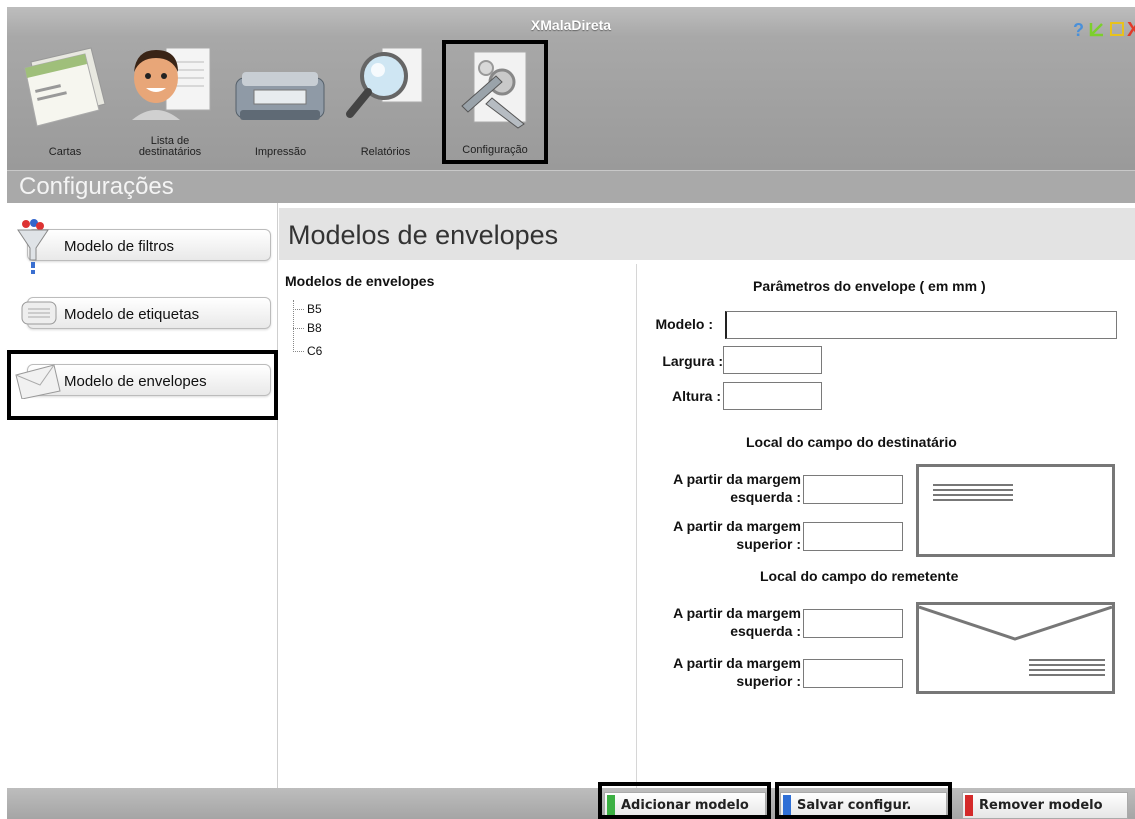 Image resolution: width=1135 pixels, height=819 pixels. I want to click on toolbar-item-relatorios: Relatórios, so click(385, 100).